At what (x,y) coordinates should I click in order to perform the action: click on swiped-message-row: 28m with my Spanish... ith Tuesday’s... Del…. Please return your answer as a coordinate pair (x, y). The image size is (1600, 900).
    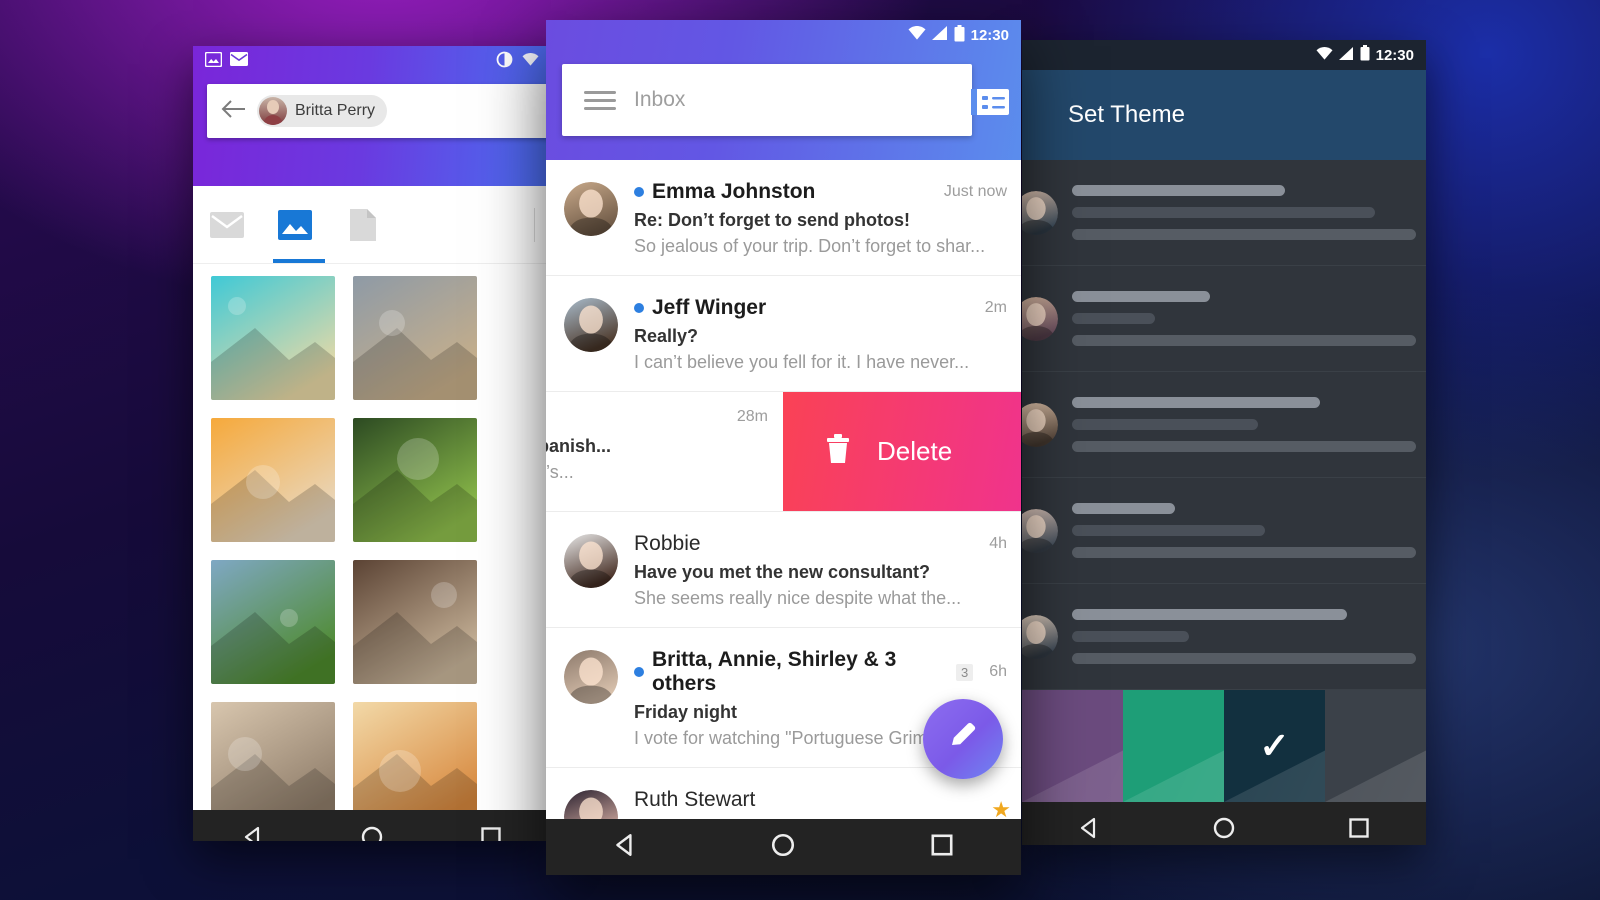
    Looking at the image, I should click on (783, 452).